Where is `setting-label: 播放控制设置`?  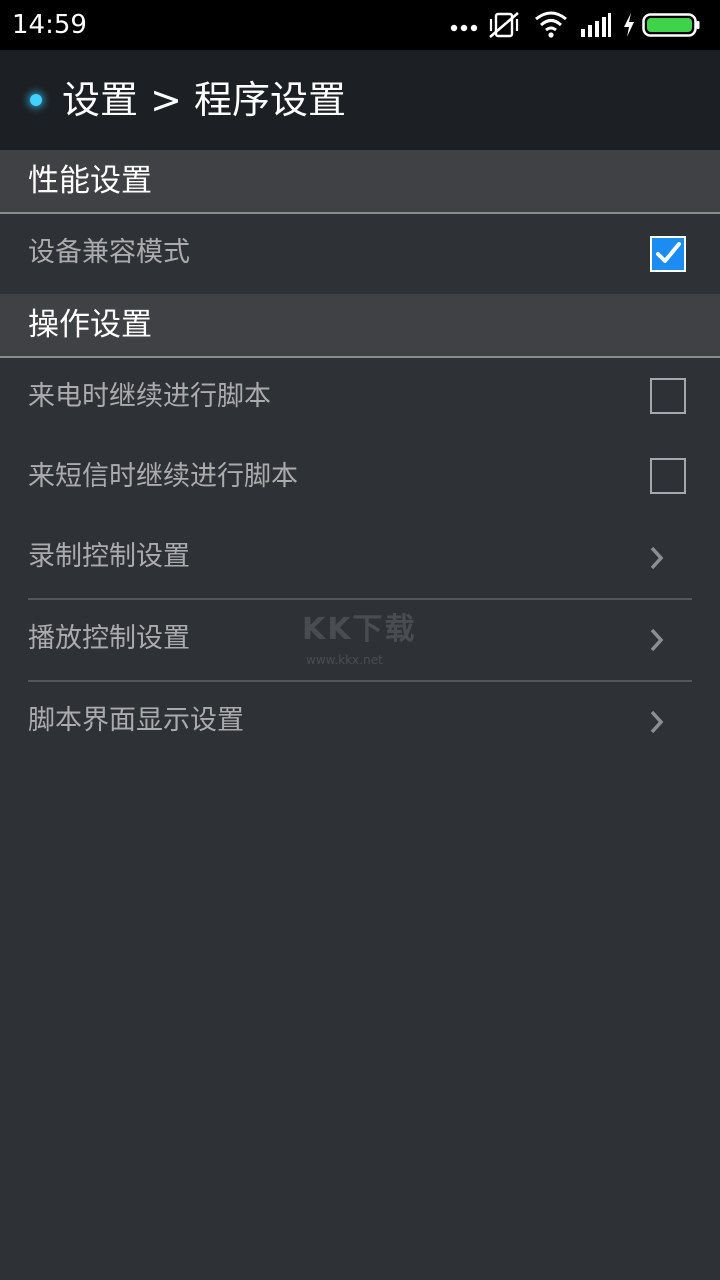 setting-label: 播放控制设置 is located at coordinates (109, 638).